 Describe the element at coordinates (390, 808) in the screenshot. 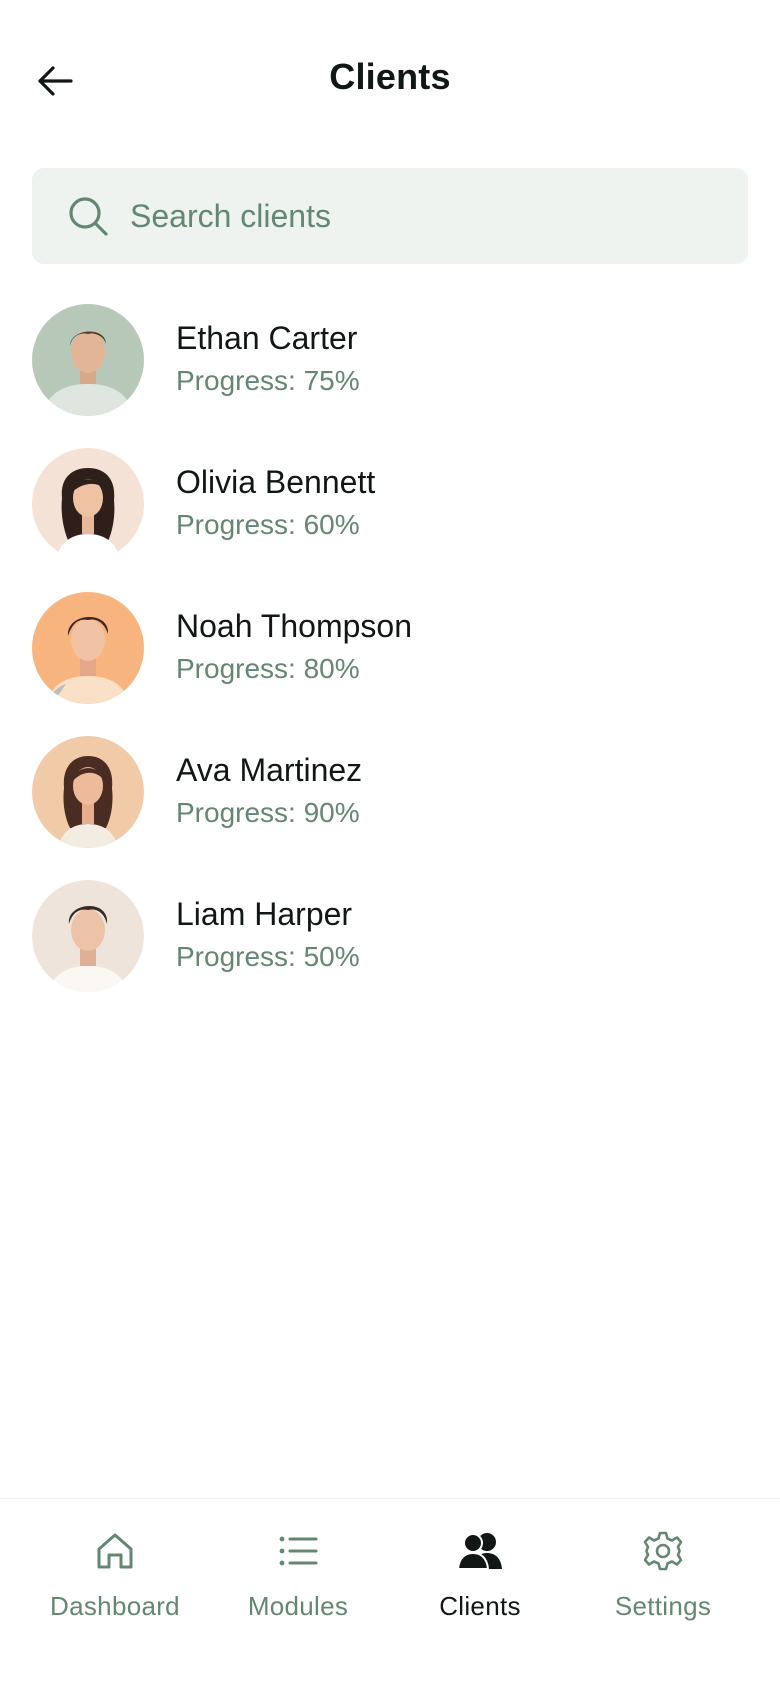

I see `client-row: Ava Martinez Progress: 90%` at that location.